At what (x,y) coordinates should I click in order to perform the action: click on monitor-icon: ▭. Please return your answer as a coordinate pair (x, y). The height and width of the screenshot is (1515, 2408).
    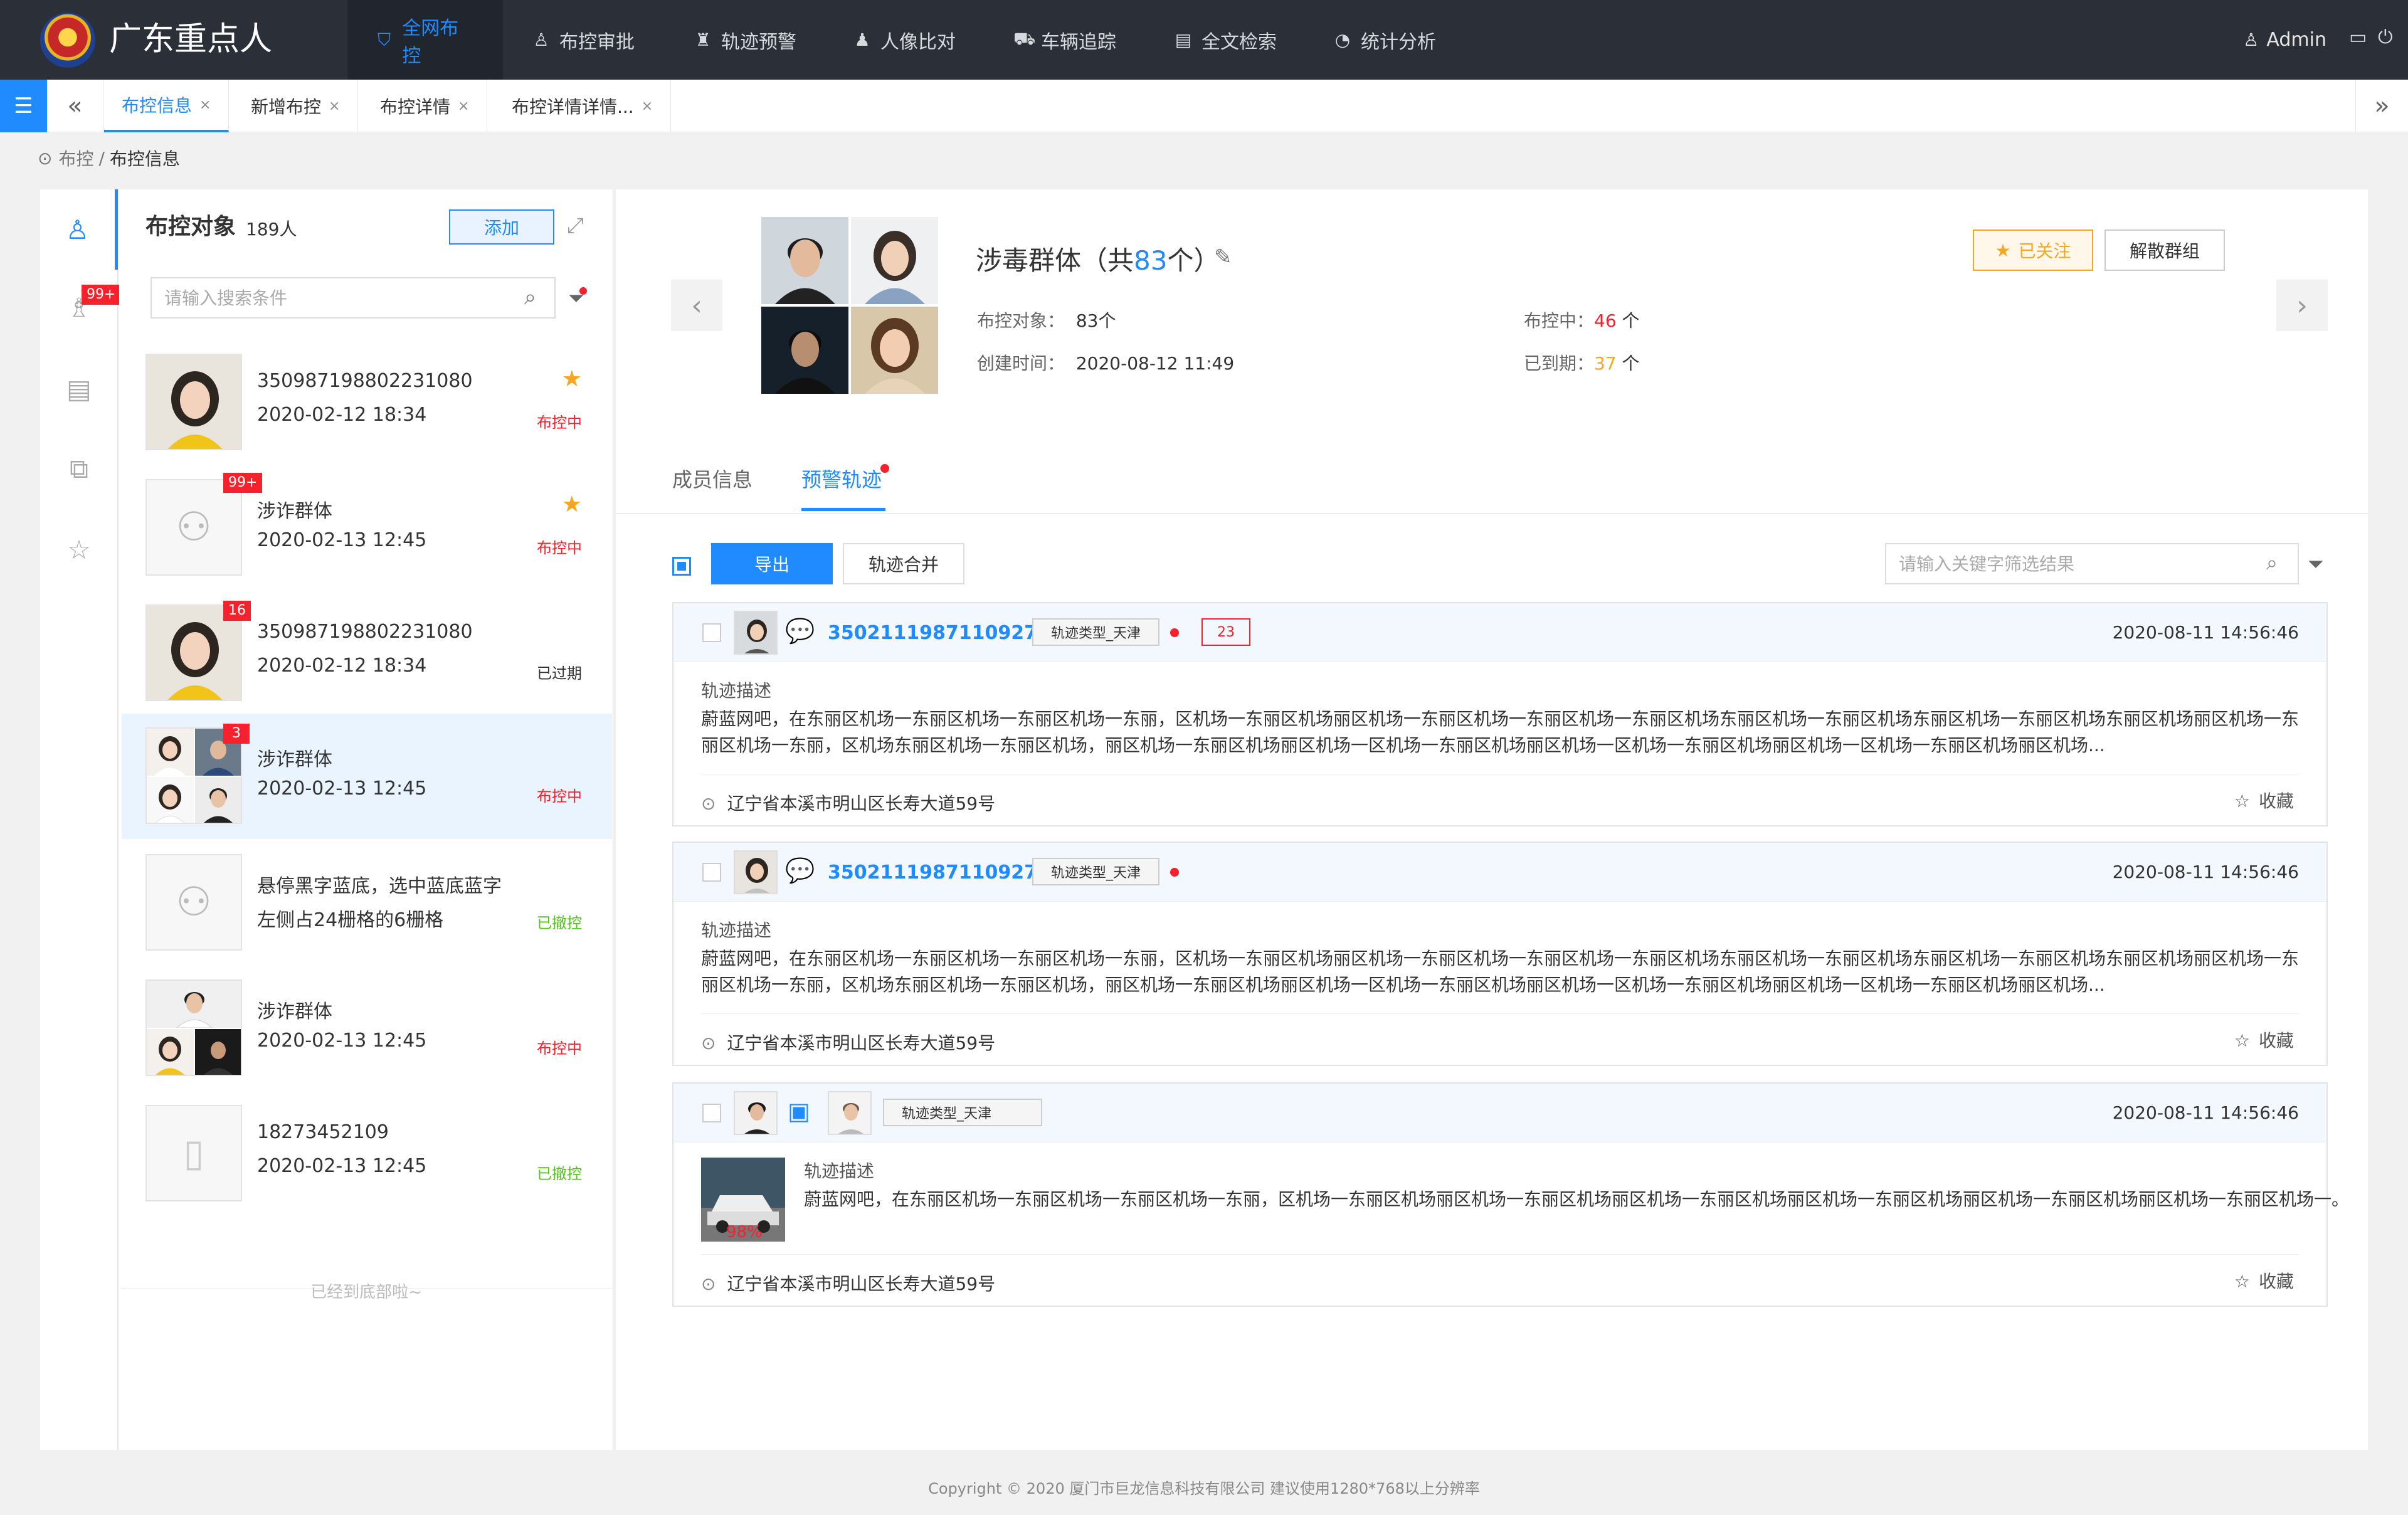
    Looking at the image, I should click on (2358, 37).